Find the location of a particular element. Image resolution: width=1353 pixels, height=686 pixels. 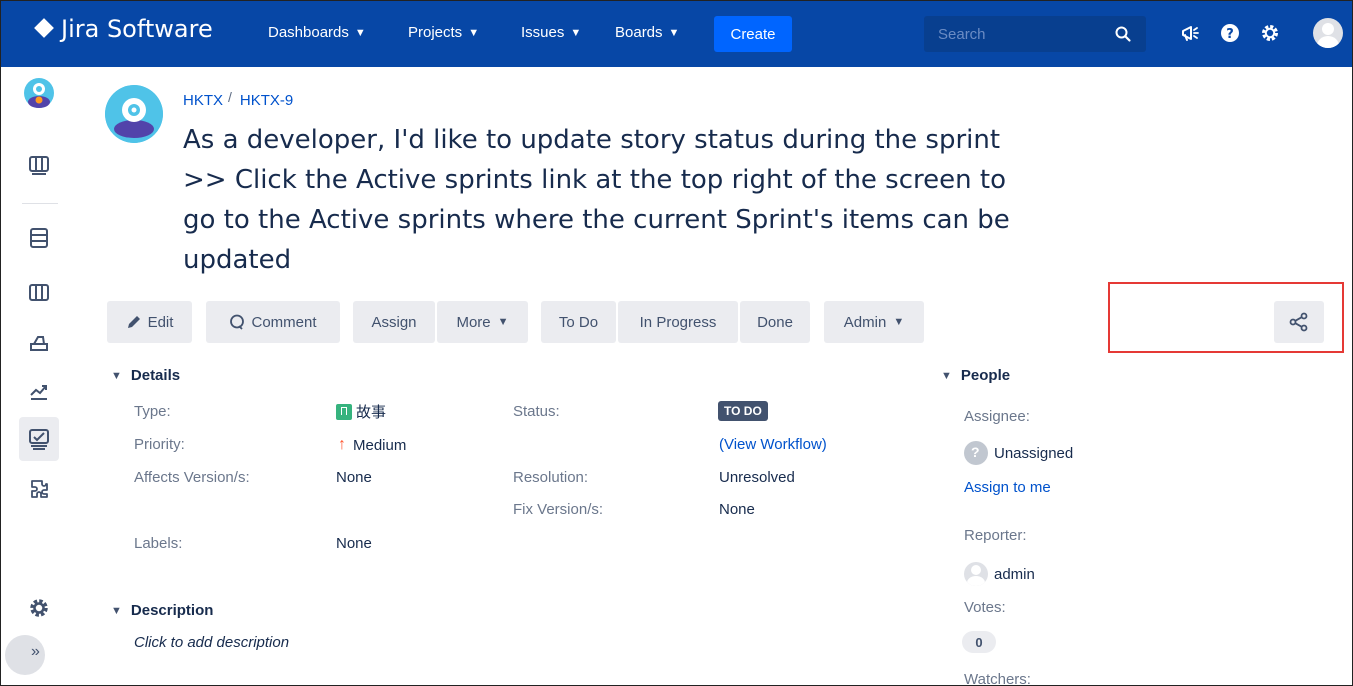

project-avatar-icon is located at coordinates (39, 93).